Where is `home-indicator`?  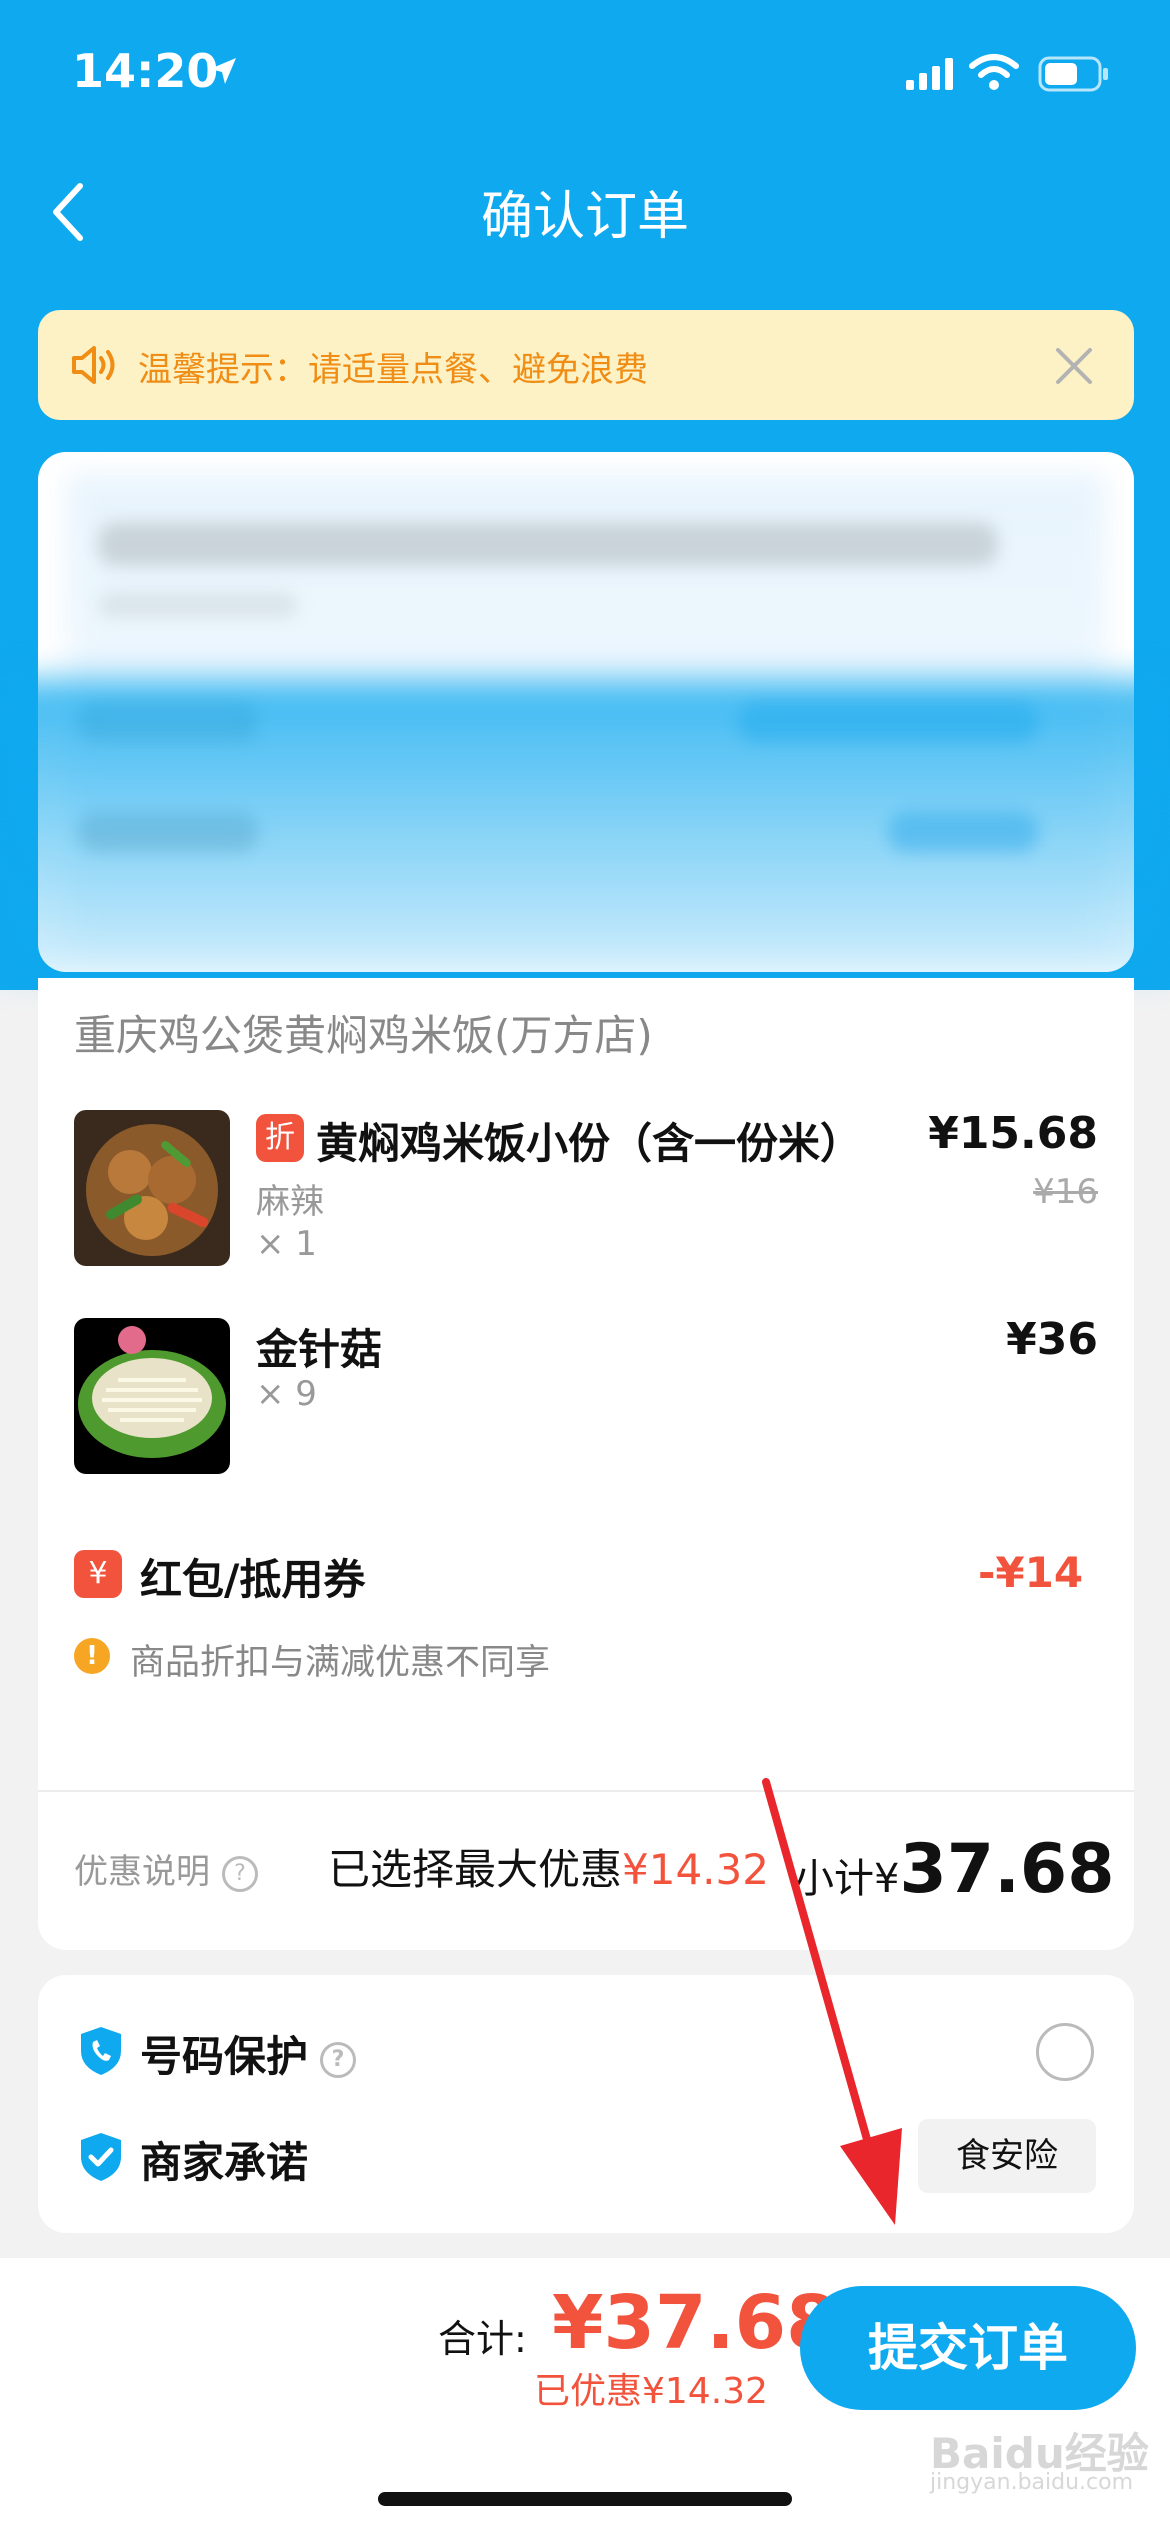
home-indicator is located at coordinates (585, 2499).